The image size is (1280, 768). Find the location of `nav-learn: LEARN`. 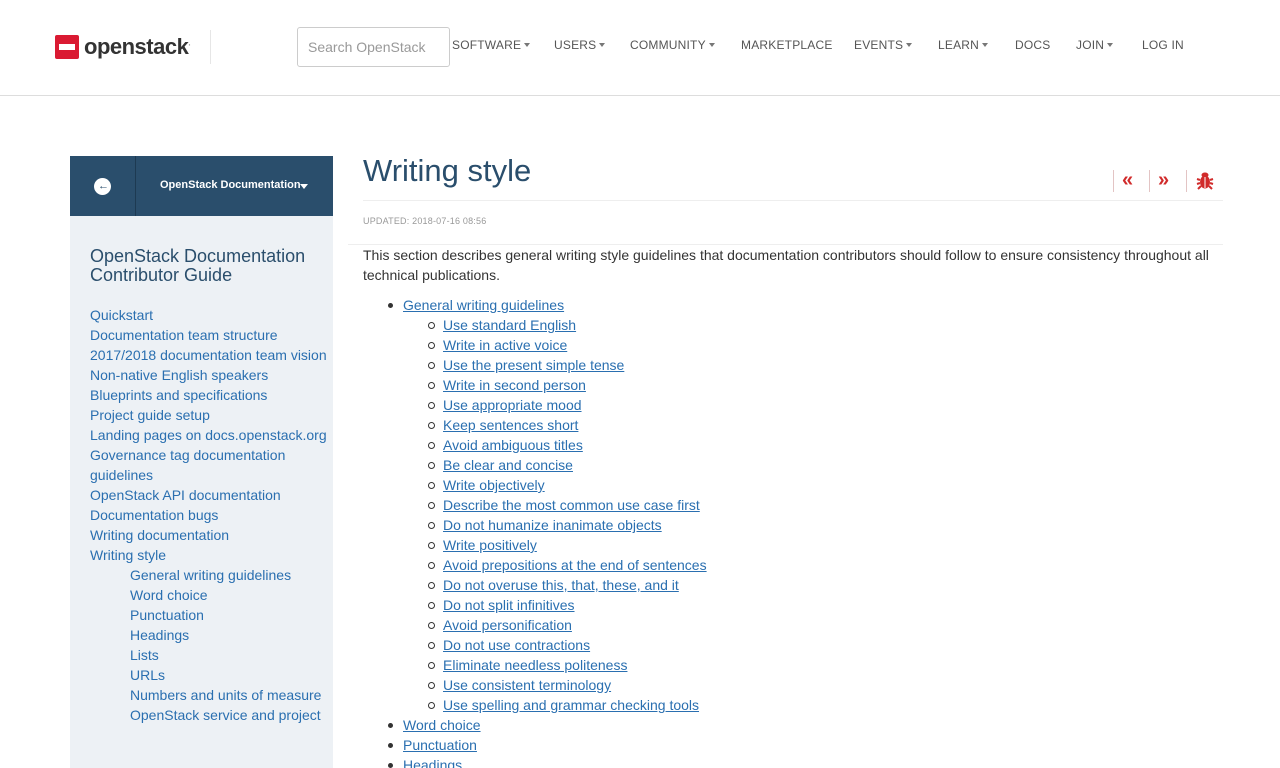

nav-learn: LEARN is located at coordinates (963, 45).